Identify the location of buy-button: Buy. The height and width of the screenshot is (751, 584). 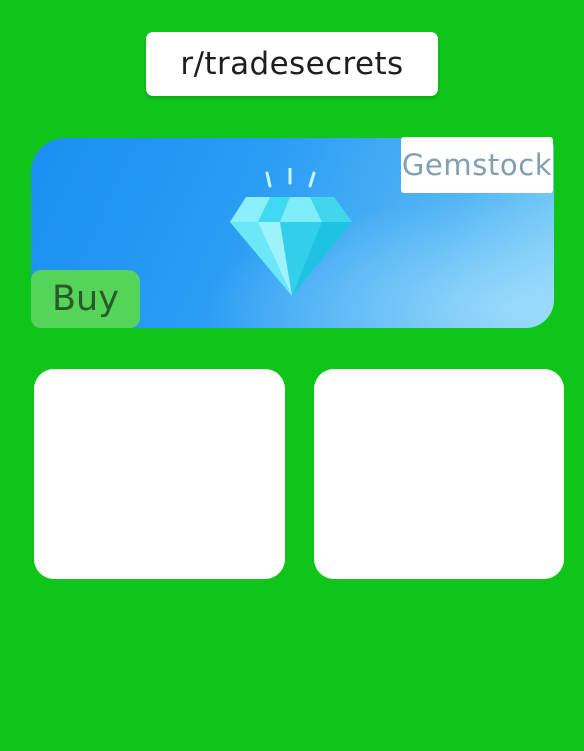
(85, 299).